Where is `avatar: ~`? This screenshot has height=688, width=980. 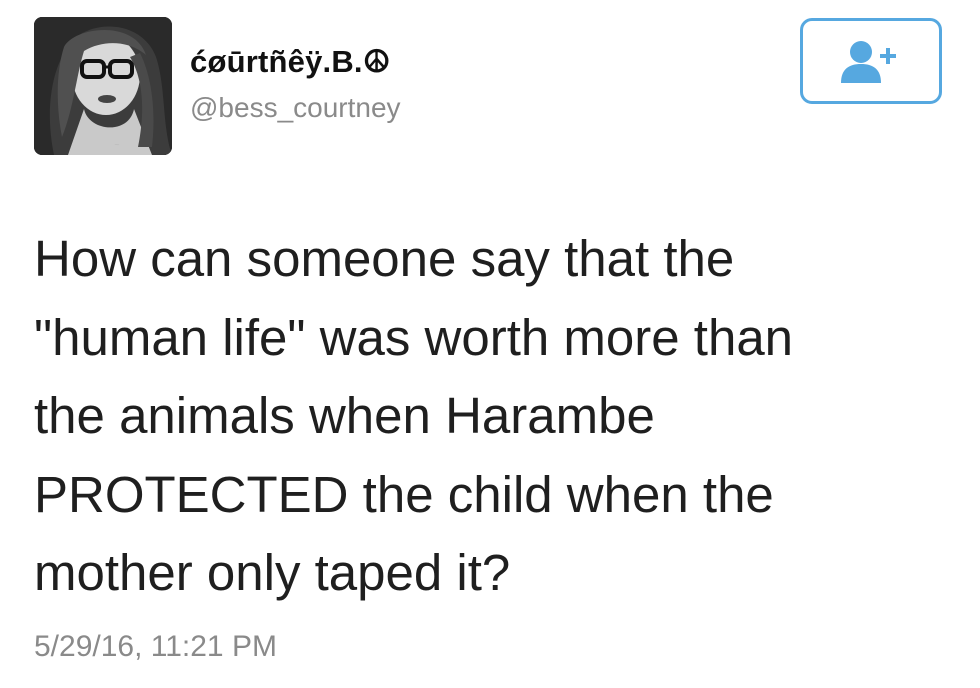 avatar: ~ is located at coordinates (103, 86).